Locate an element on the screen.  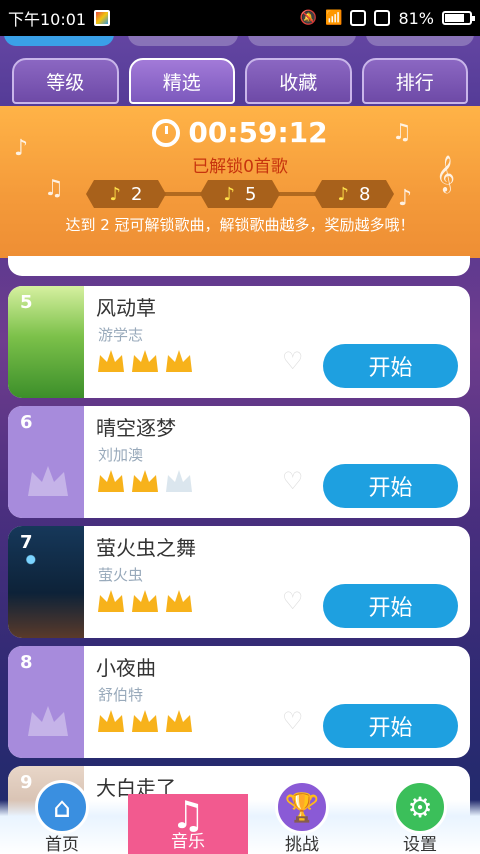
unlocked-count: 已解锁0首歌 is located at coordinates (240, 167).